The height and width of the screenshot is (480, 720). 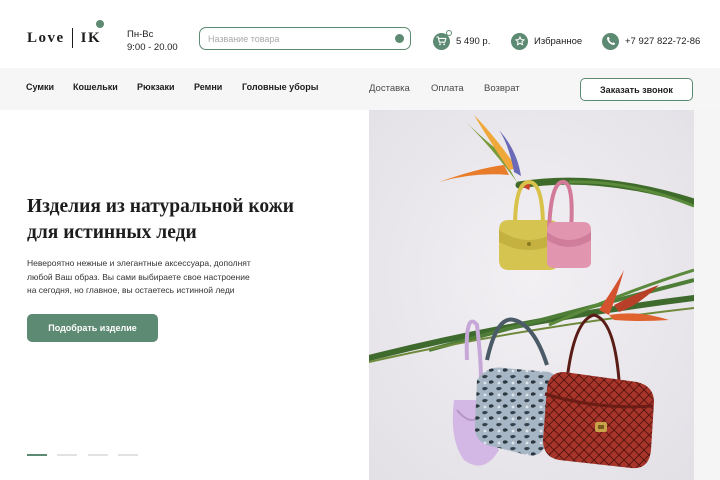 What do you see at coordinates (399, 38) in the screenshot?
I see `search-icon` at bounding box center [399, 38].